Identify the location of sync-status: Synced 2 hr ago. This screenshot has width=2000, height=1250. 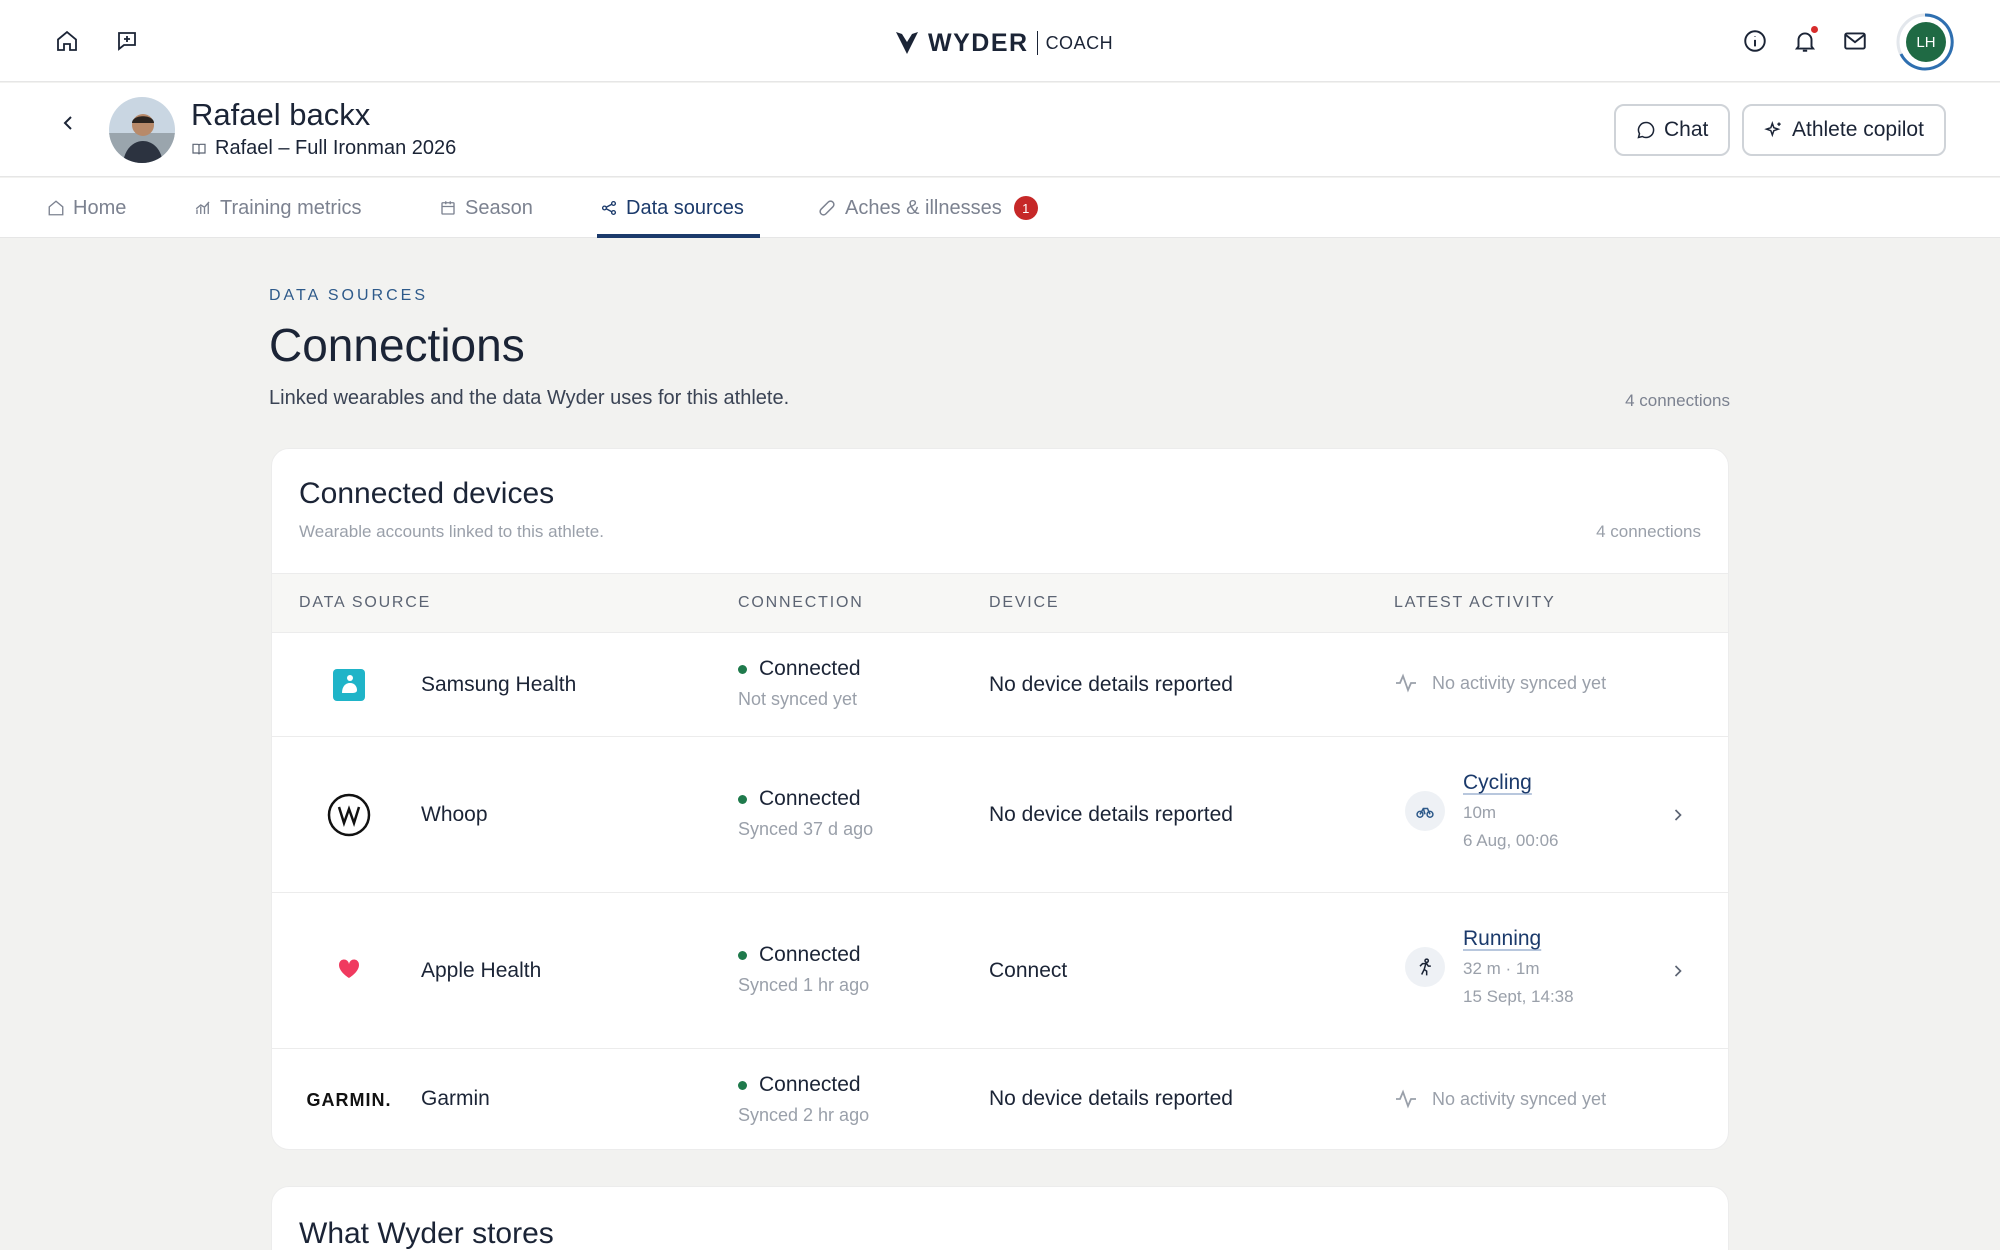
(804, 1115).